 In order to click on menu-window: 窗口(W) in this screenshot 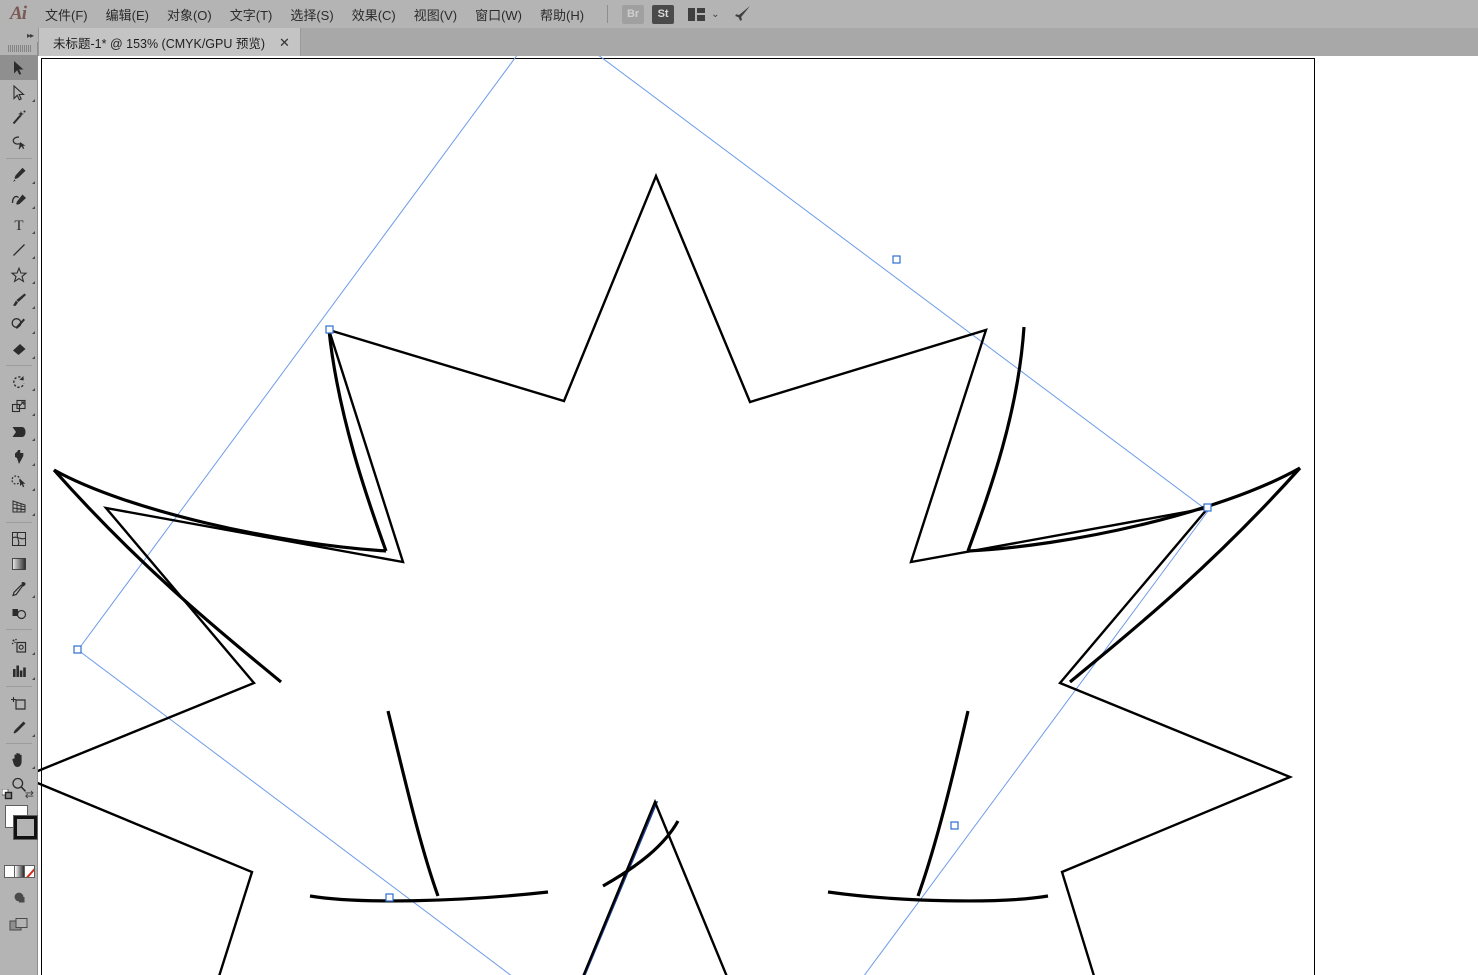, I will do `click(498, 14)`.